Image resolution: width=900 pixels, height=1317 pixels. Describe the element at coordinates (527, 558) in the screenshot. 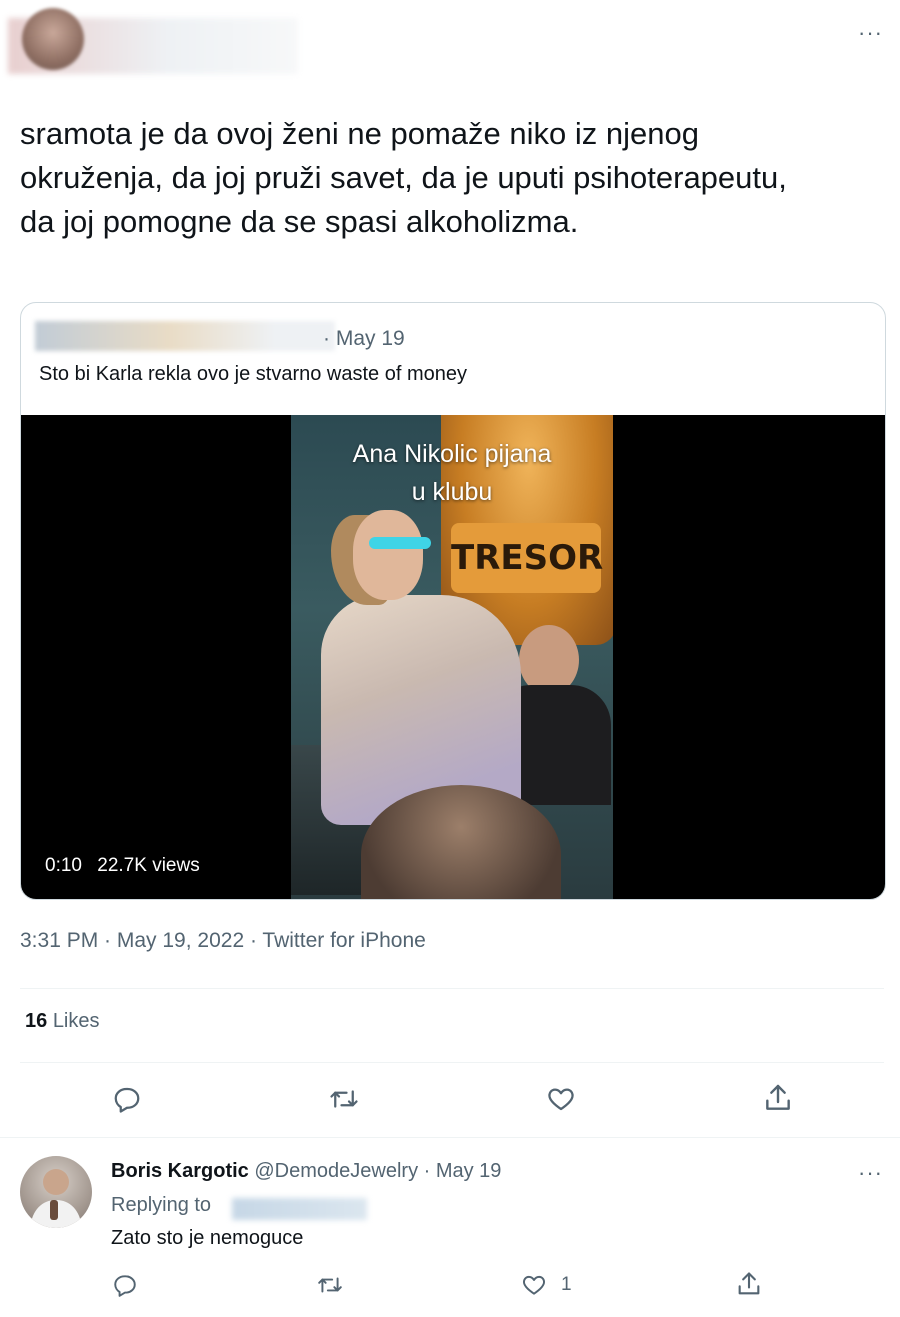

I see `club-sign-text: TRESOR` at that location.